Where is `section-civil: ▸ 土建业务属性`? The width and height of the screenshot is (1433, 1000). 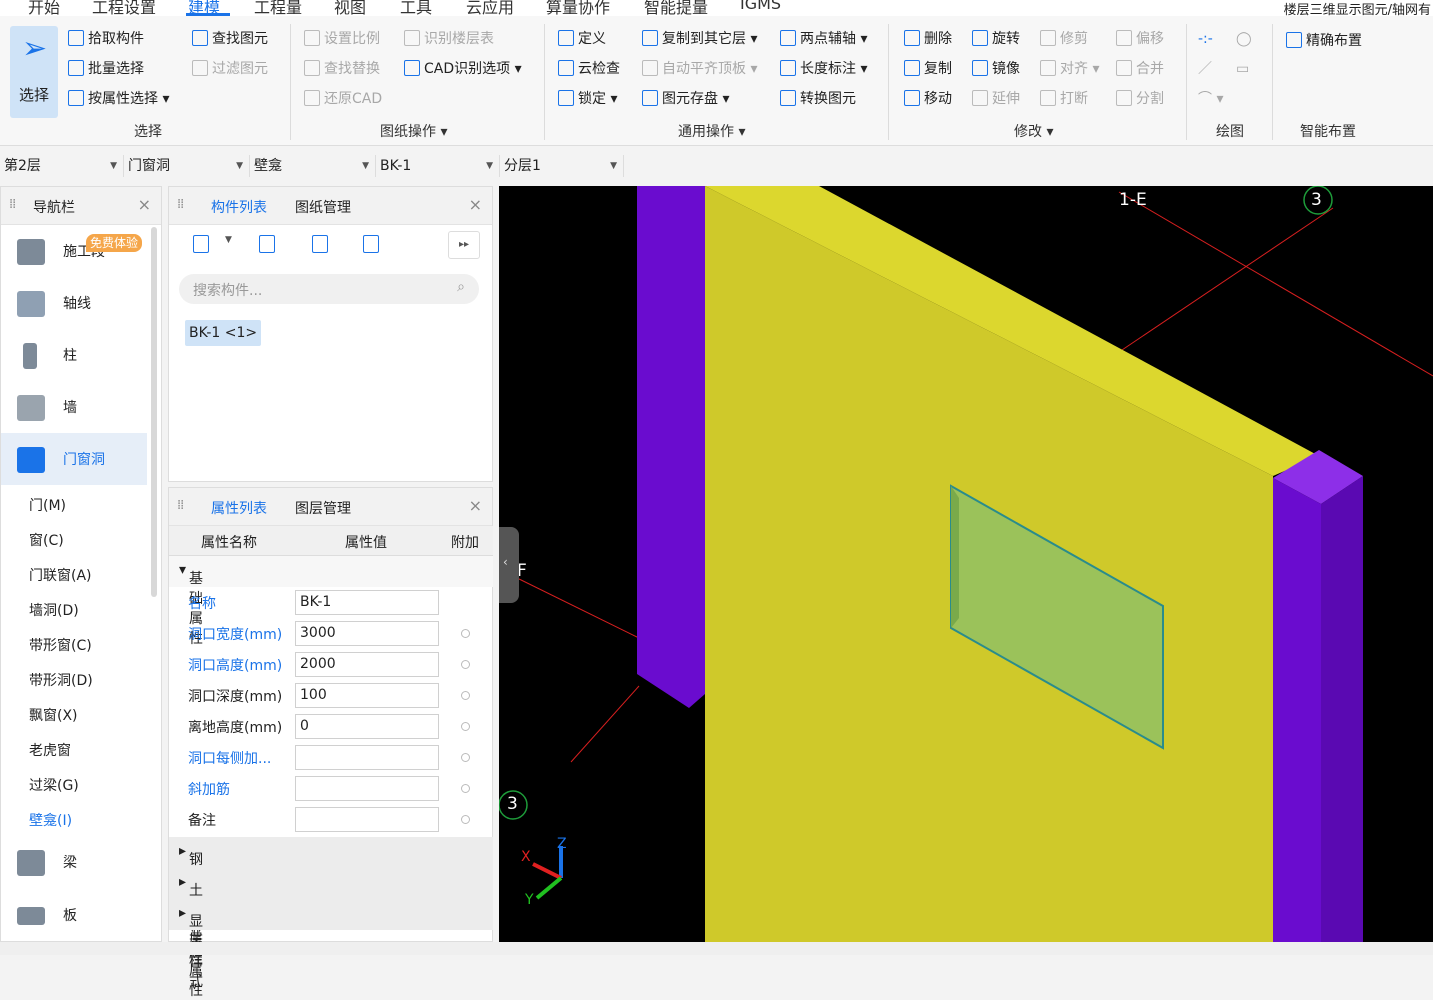
section-civil: ▸ 土建业务属性 is located at coordinates (331, 933).